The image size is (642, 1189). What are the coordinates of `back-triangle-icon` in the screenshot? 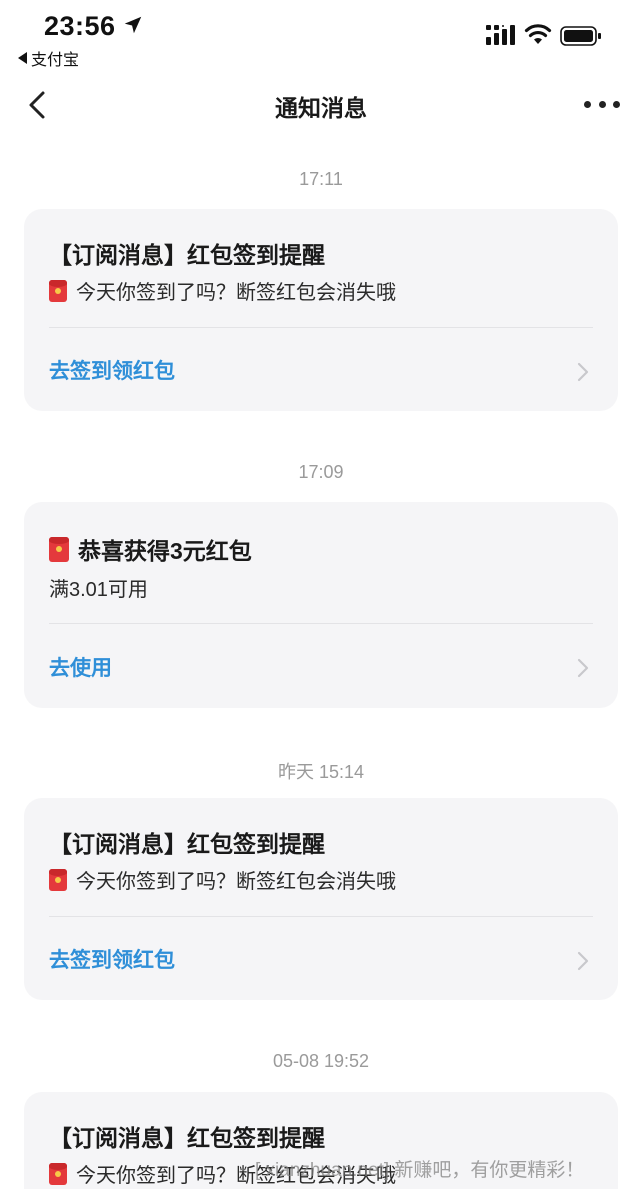 It's located at (22, 58).